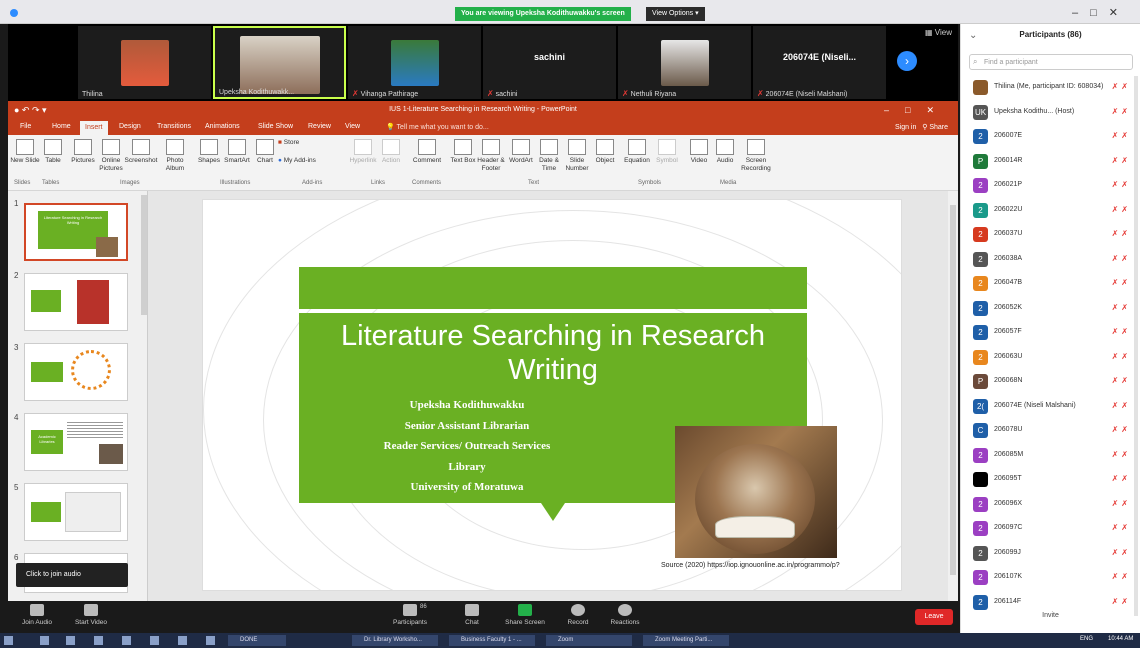  Describe the element at coordinates (222, 126) in the screenshot. I see `menu-animations: Animations` at that location.